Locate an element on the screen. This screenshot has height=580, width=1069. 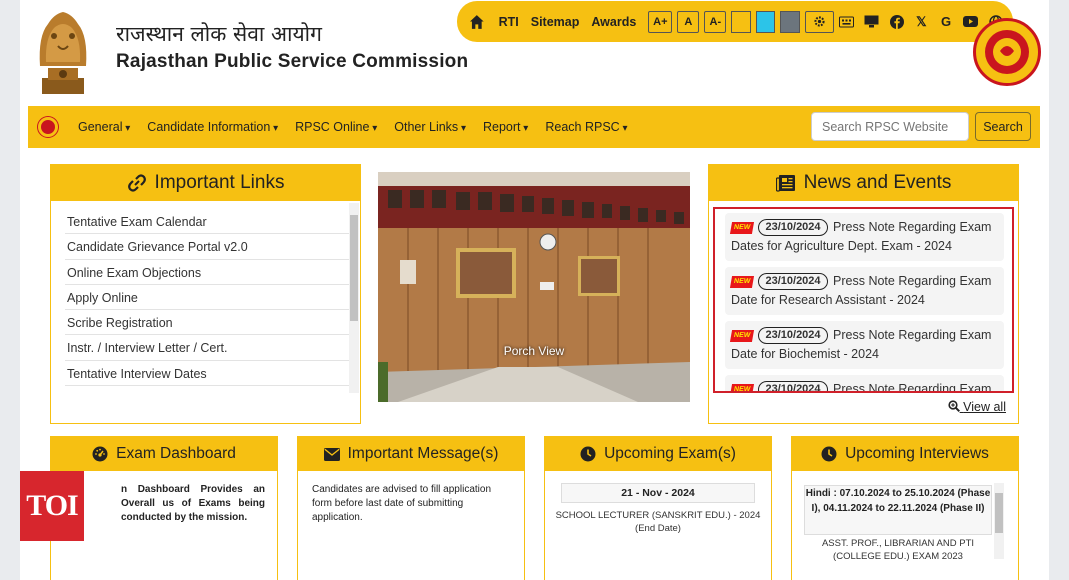
news-events-header: News and Events is located at coordinates (863, 183).